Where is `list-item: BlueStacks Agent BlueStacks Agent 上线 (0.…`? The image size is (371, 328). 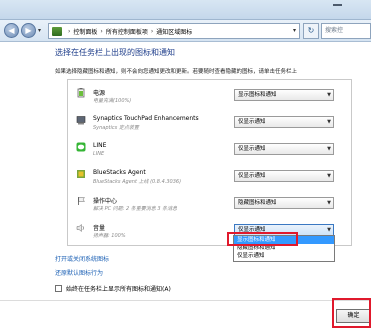
list-item: BlueStacks Agent BlueStacks Agent 上线 (0.… is located at coordinates (209, 178).